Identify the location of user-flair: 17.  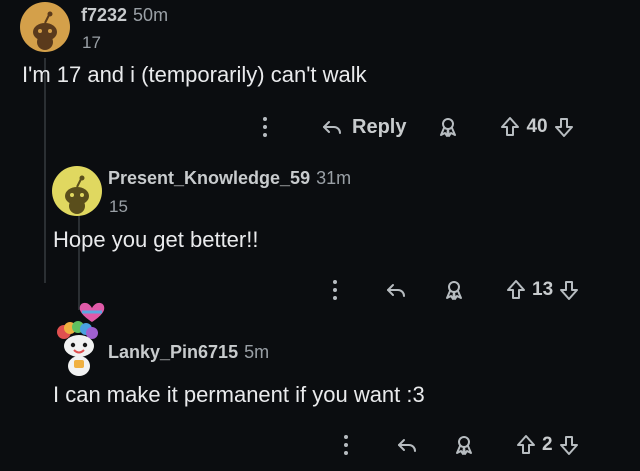
(91, 42).